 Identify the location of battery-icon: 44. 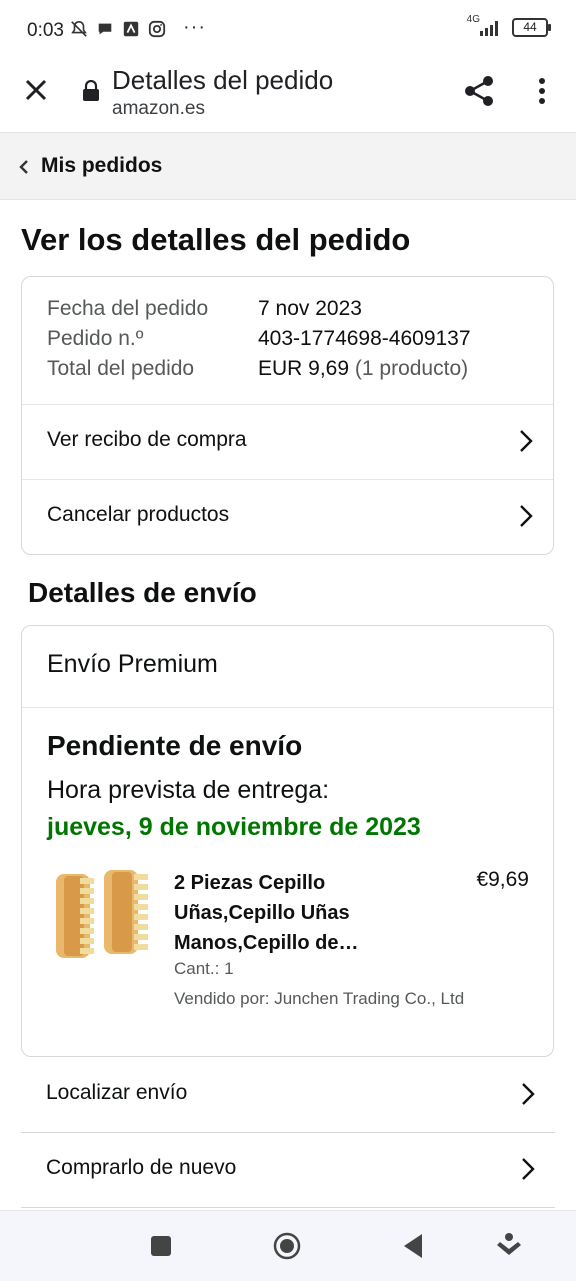
(531, 27).